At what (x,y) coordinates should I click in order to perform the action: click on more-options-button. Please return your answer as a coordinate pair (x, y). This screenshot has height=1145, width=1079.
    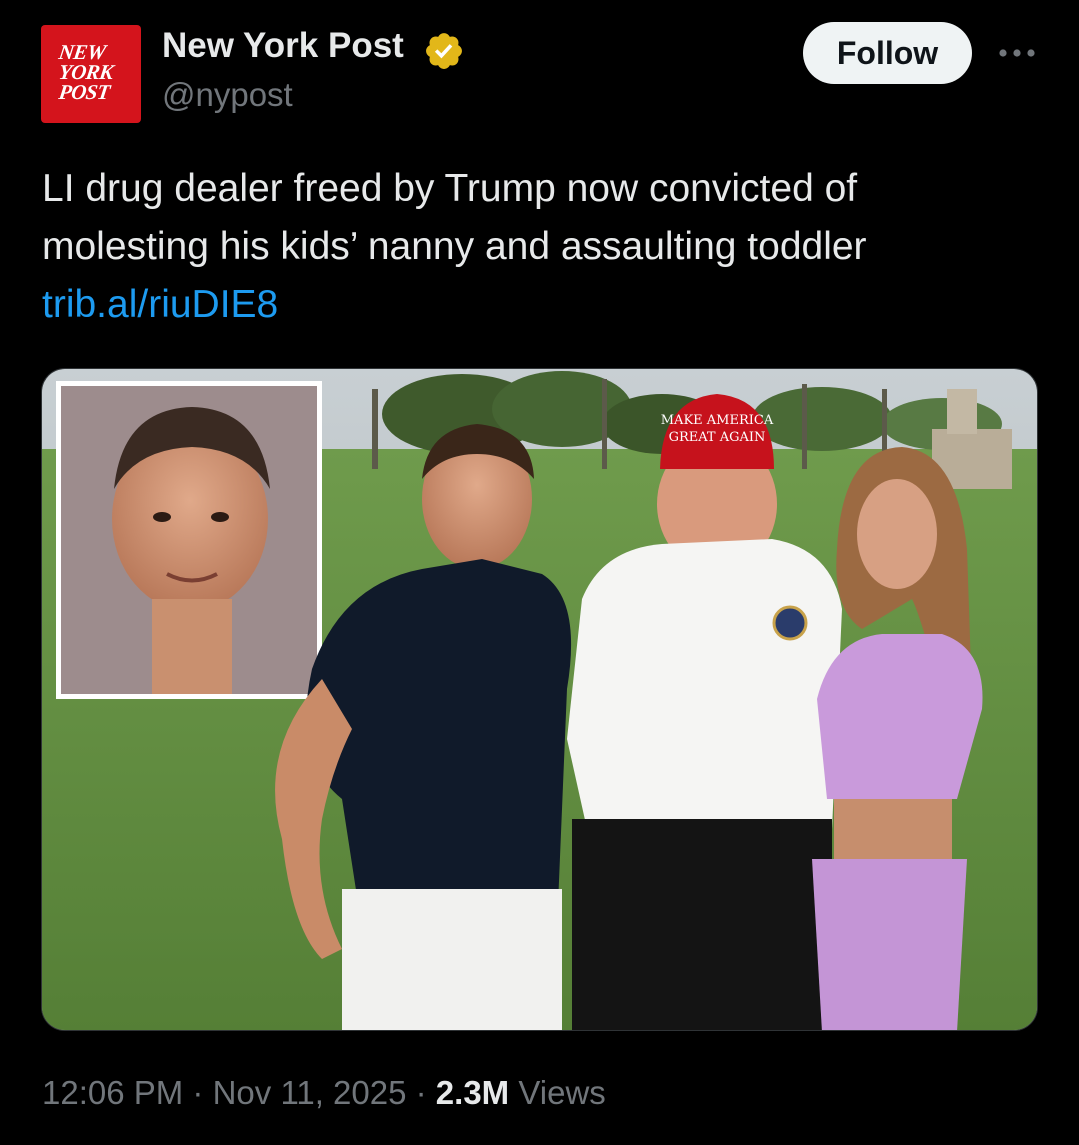
    Looking at the image, I should click on (1017, 53).